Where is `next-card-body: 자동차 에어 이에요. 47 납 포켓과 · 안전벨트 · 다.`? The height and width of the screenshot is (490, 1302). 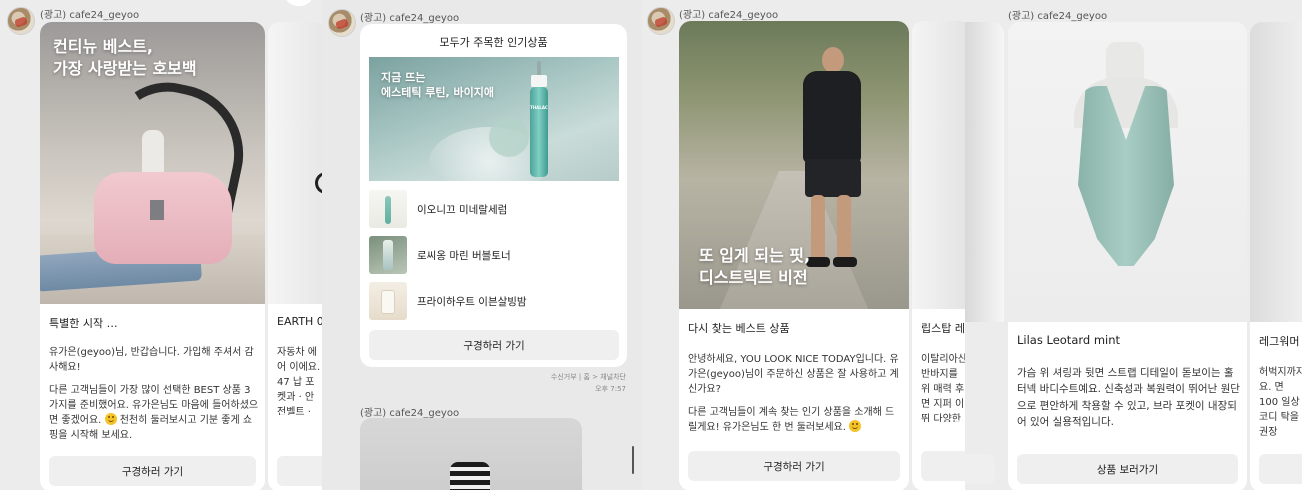 next-card-body: 자동차 에어 이에요. 47 납 포켓과 · 안전벨트 · 다. is located at coordinates (299, 381).